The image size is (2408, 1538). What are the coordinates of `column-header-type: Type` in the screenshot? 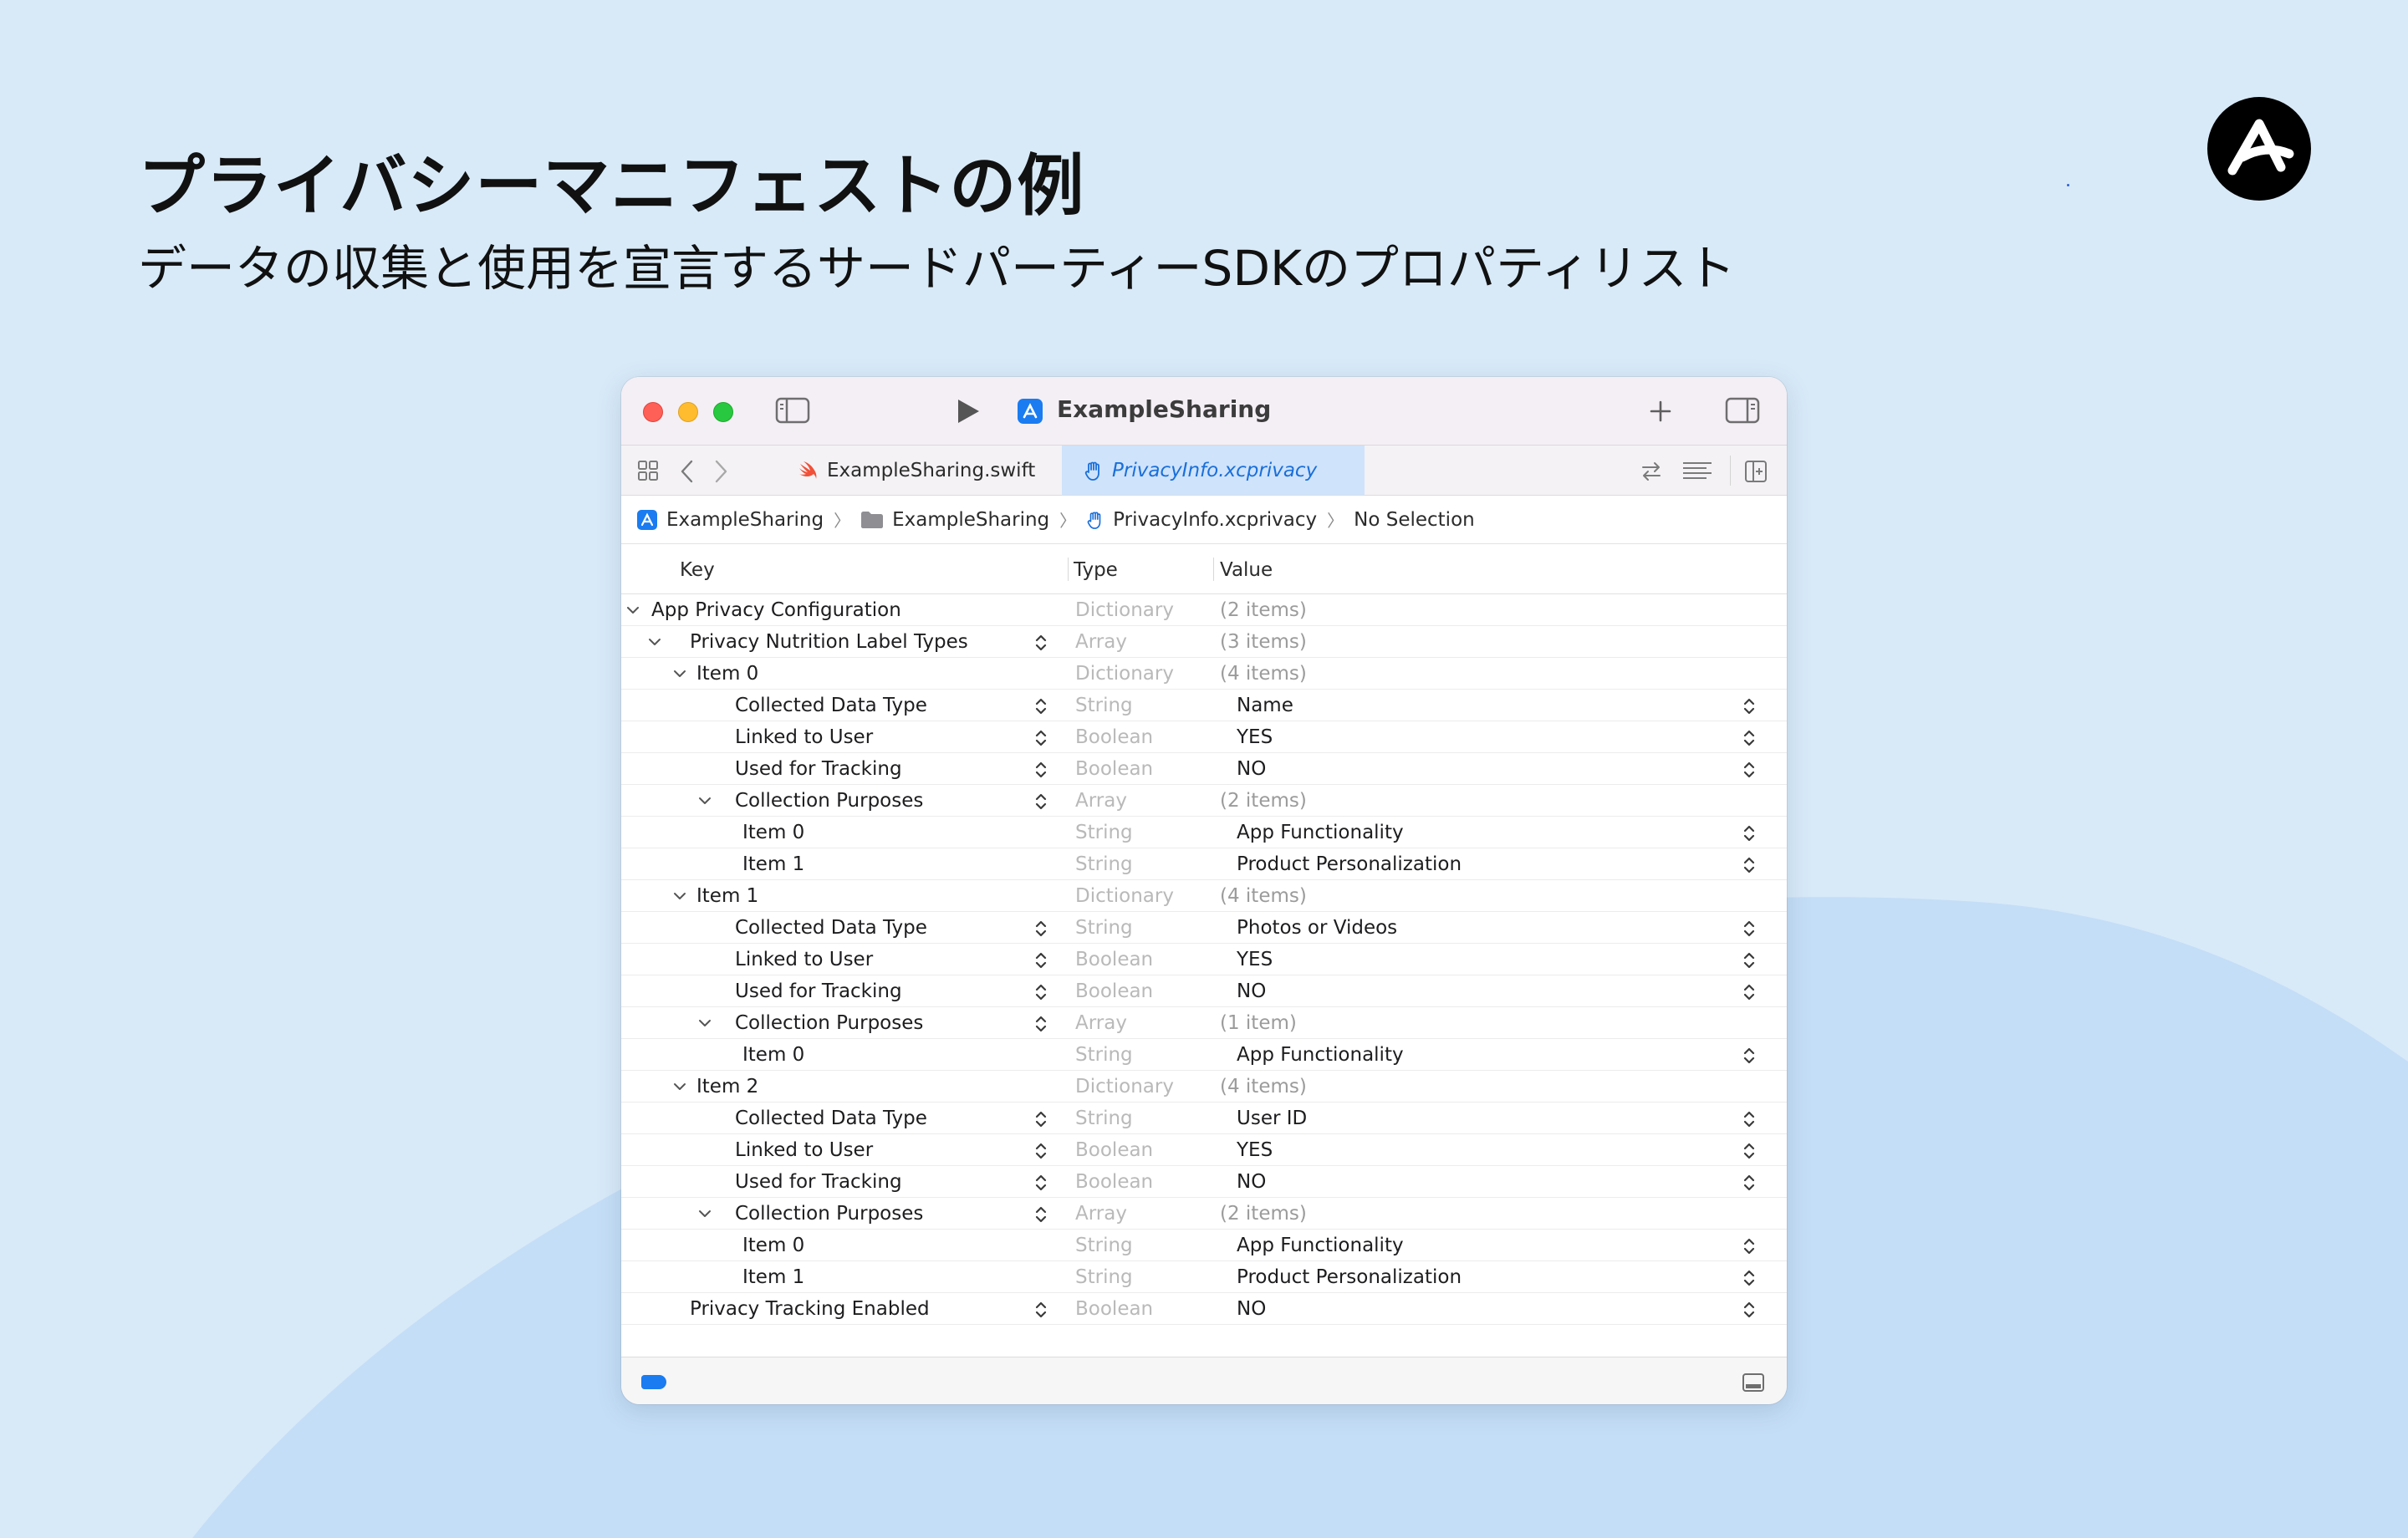 It's located at (1096, 570).